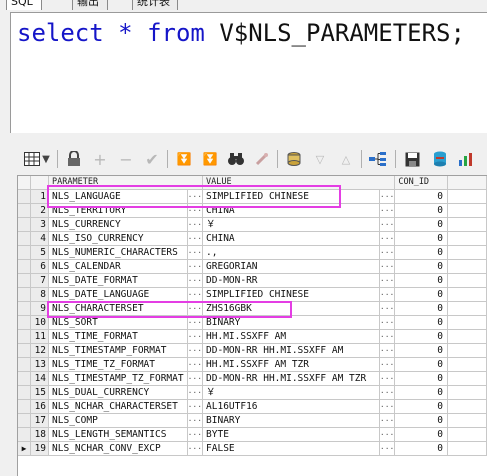 Image resolution: width=487 pixels, height=476 pixels. I want to click on first-record-icon: ⏬, so click(184, 159).